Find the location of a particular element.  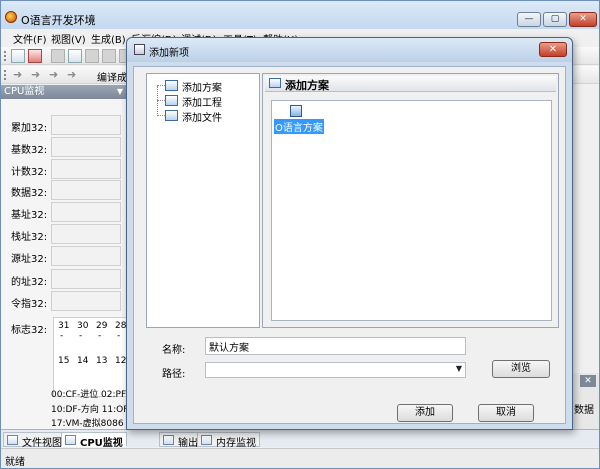

flag-legend-line: 10:DF-方向 11:OF- is located at coordinates (91, 410).